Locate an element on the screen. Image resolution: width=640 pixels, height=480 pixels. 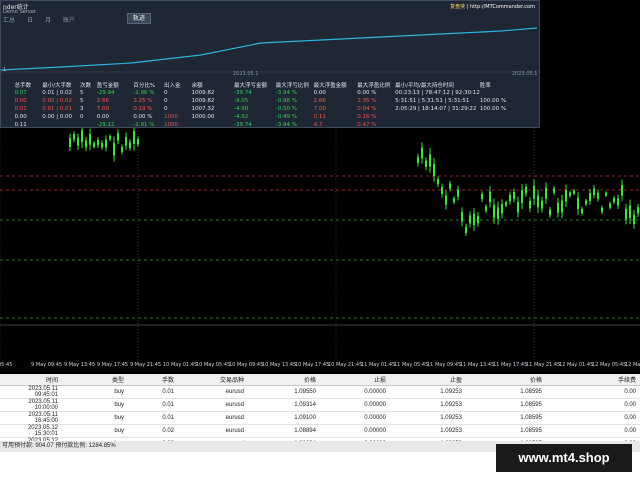
watermark-logo: www.mt4.shop is located at coordinates (564, 458).